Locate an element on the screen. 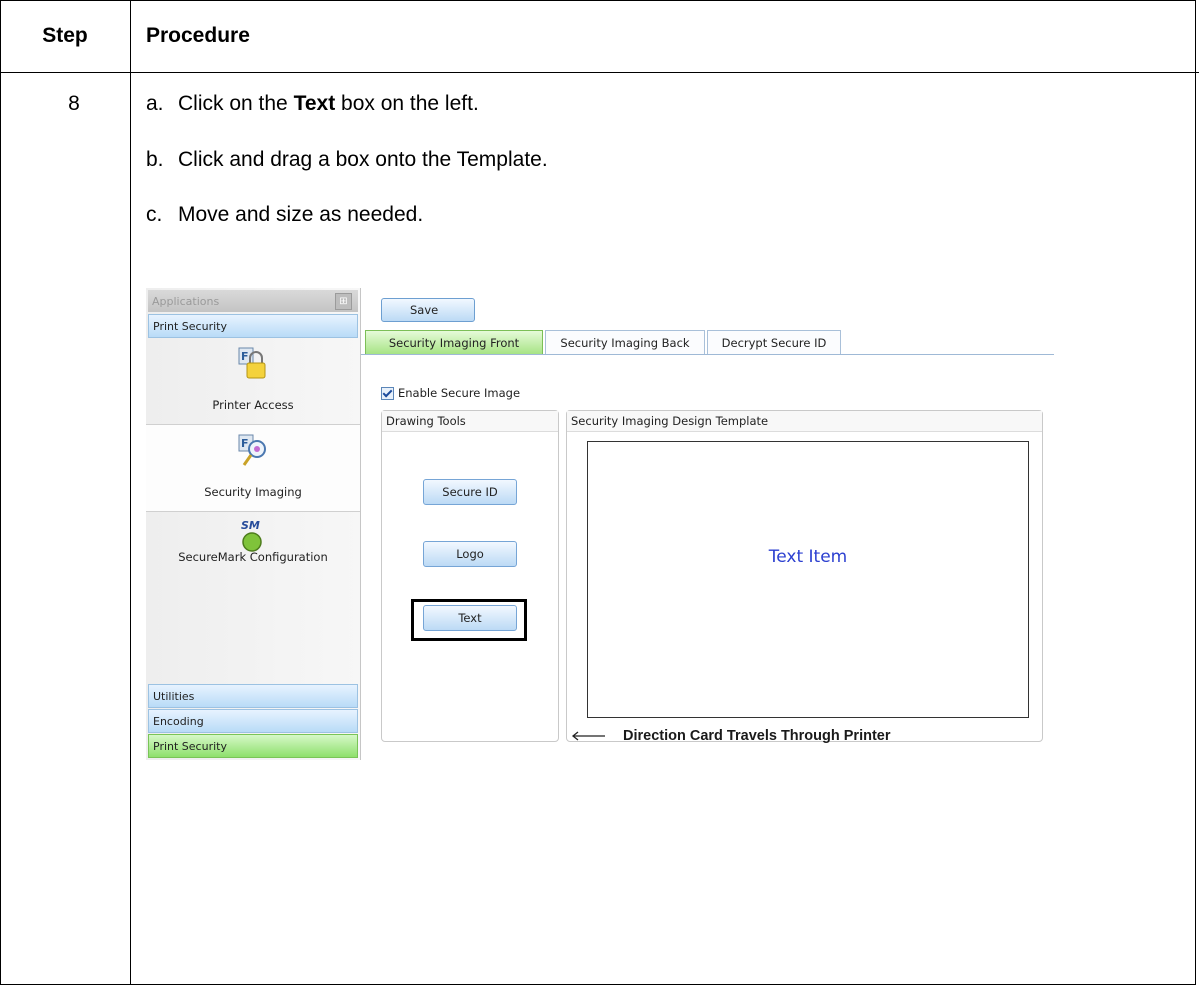 This screenshot has width=1199, height=985. instruction-marker: c. is located at coordinates (154, 214).